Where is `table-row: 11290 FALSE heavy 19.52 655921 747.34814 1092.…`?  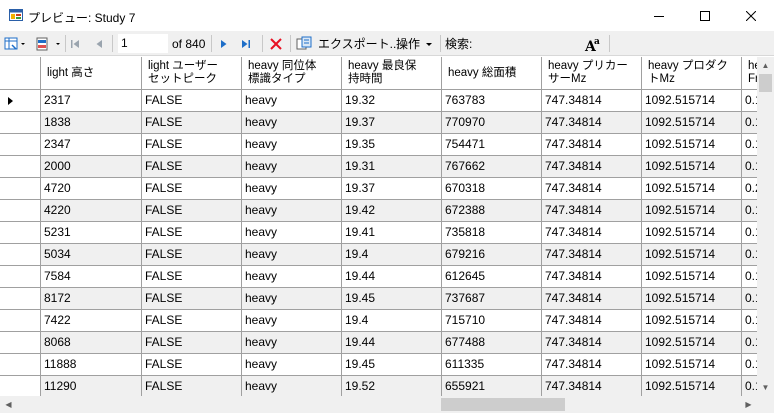 table-row: 11290 FALSE heavy 19.52 655921 747.34814 1092.… is located at coordinates (378, 386).